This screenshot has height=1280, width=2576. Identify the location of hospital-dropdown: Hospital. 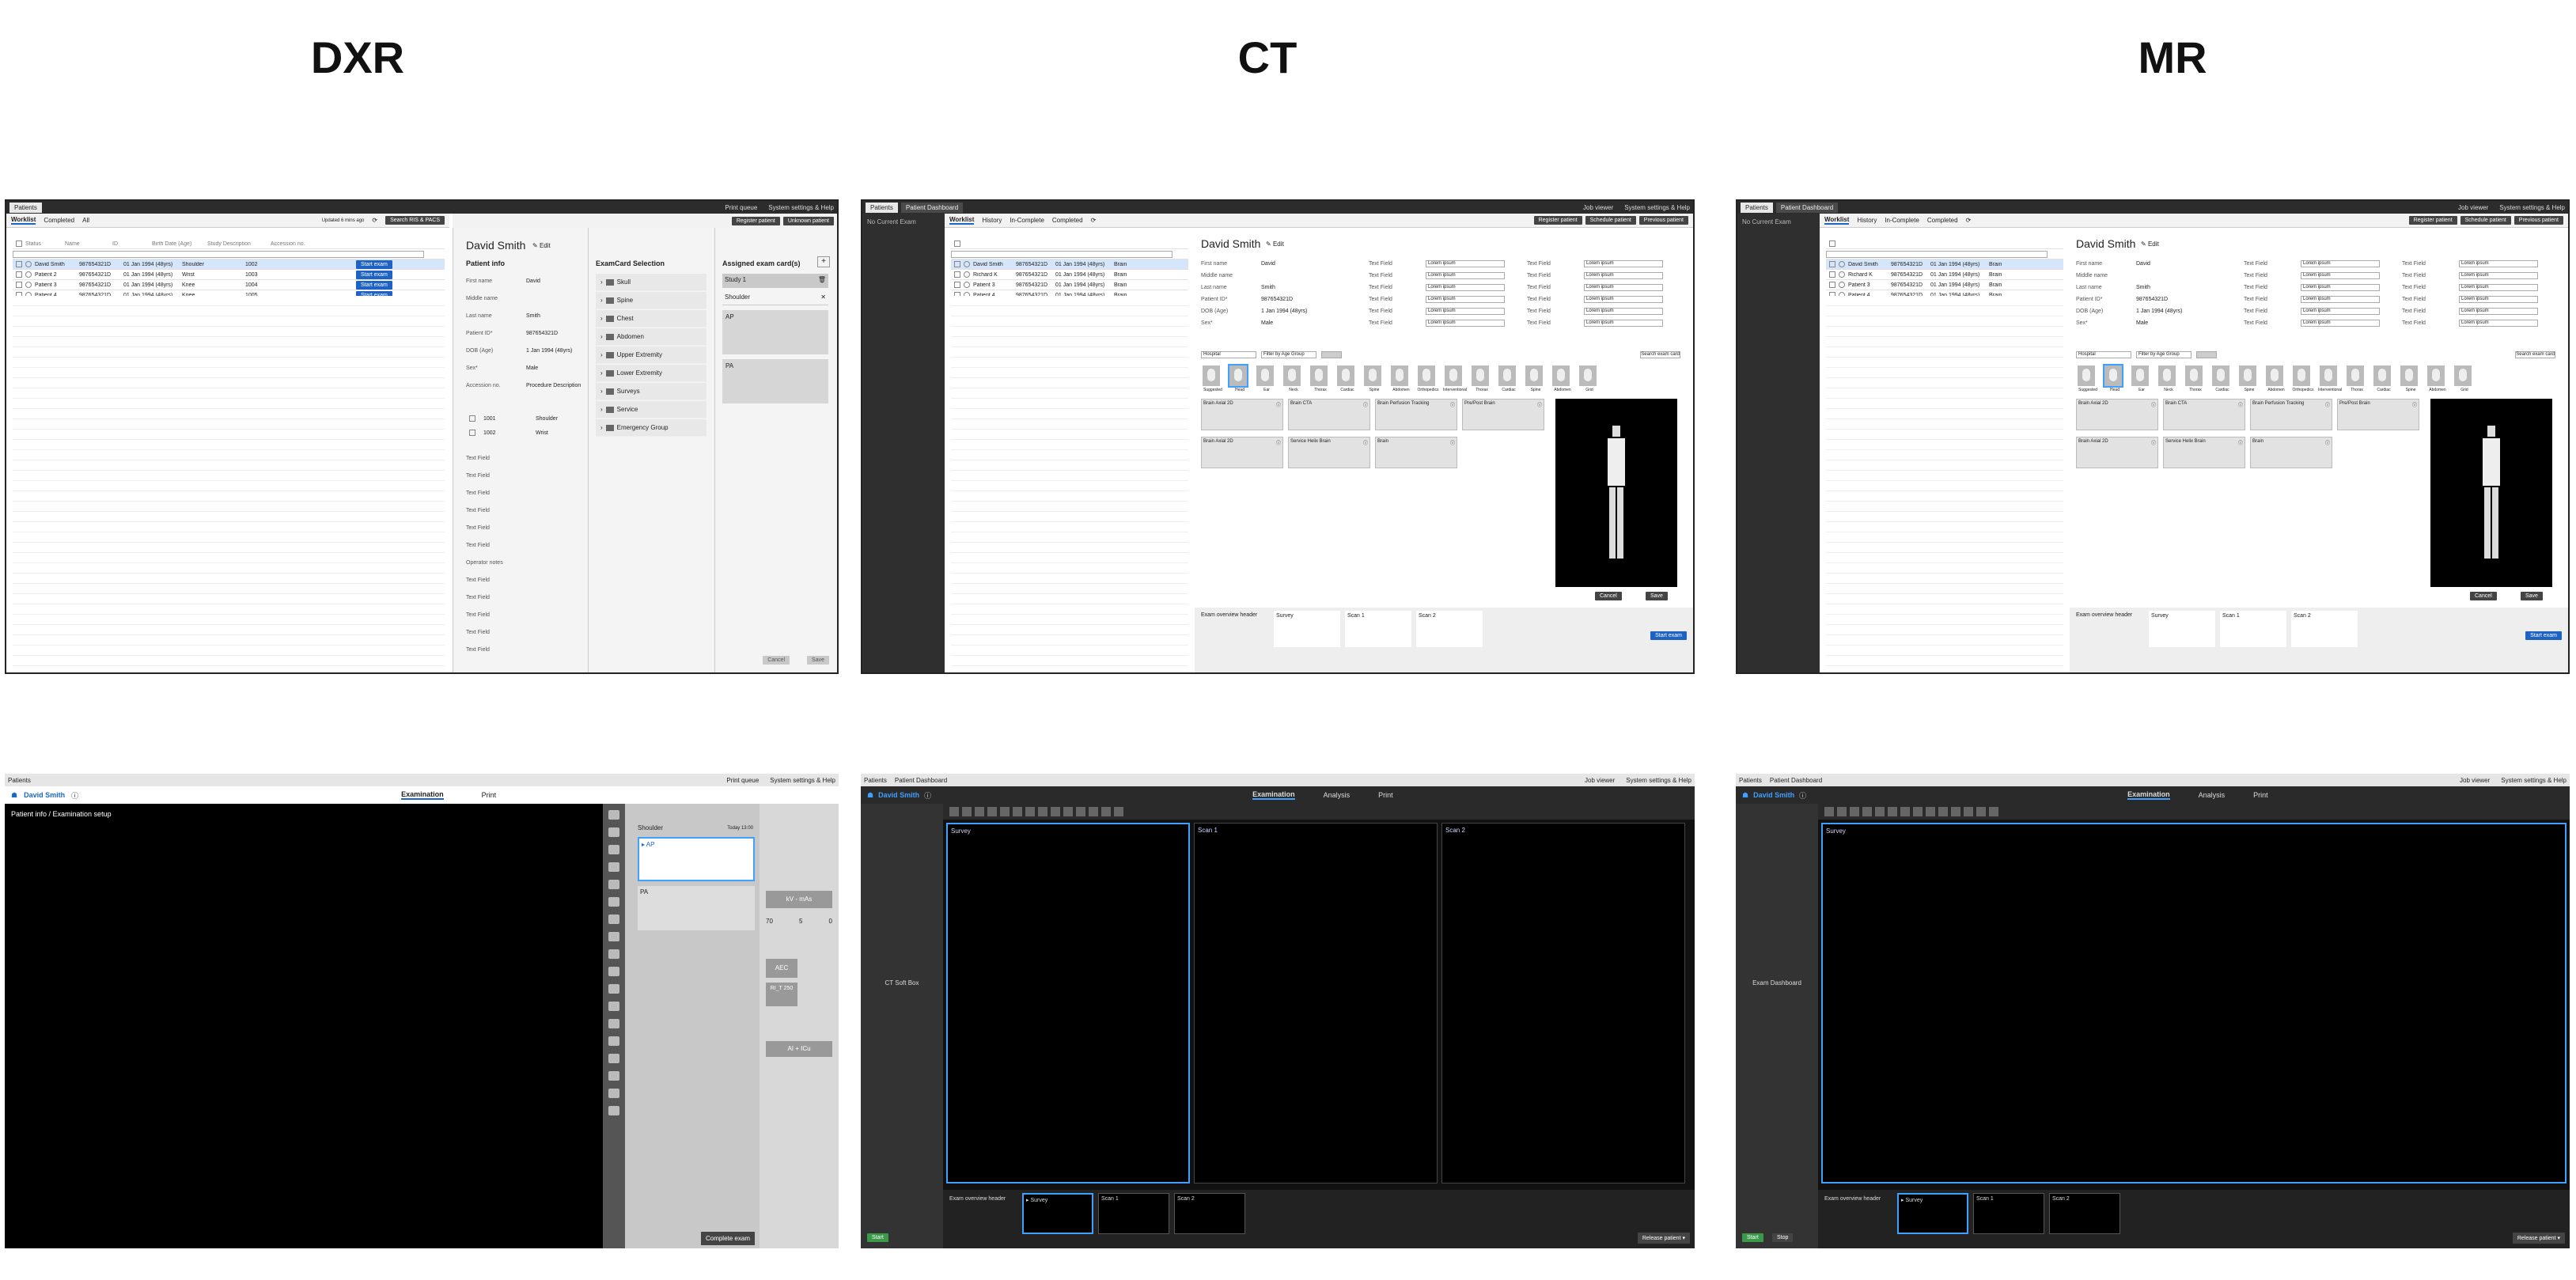
(2103, 355).